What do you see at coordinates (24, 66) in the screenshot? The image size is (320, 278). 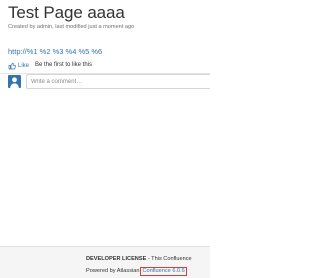 I see `like-label: Like` at bounding box center [24, 66].